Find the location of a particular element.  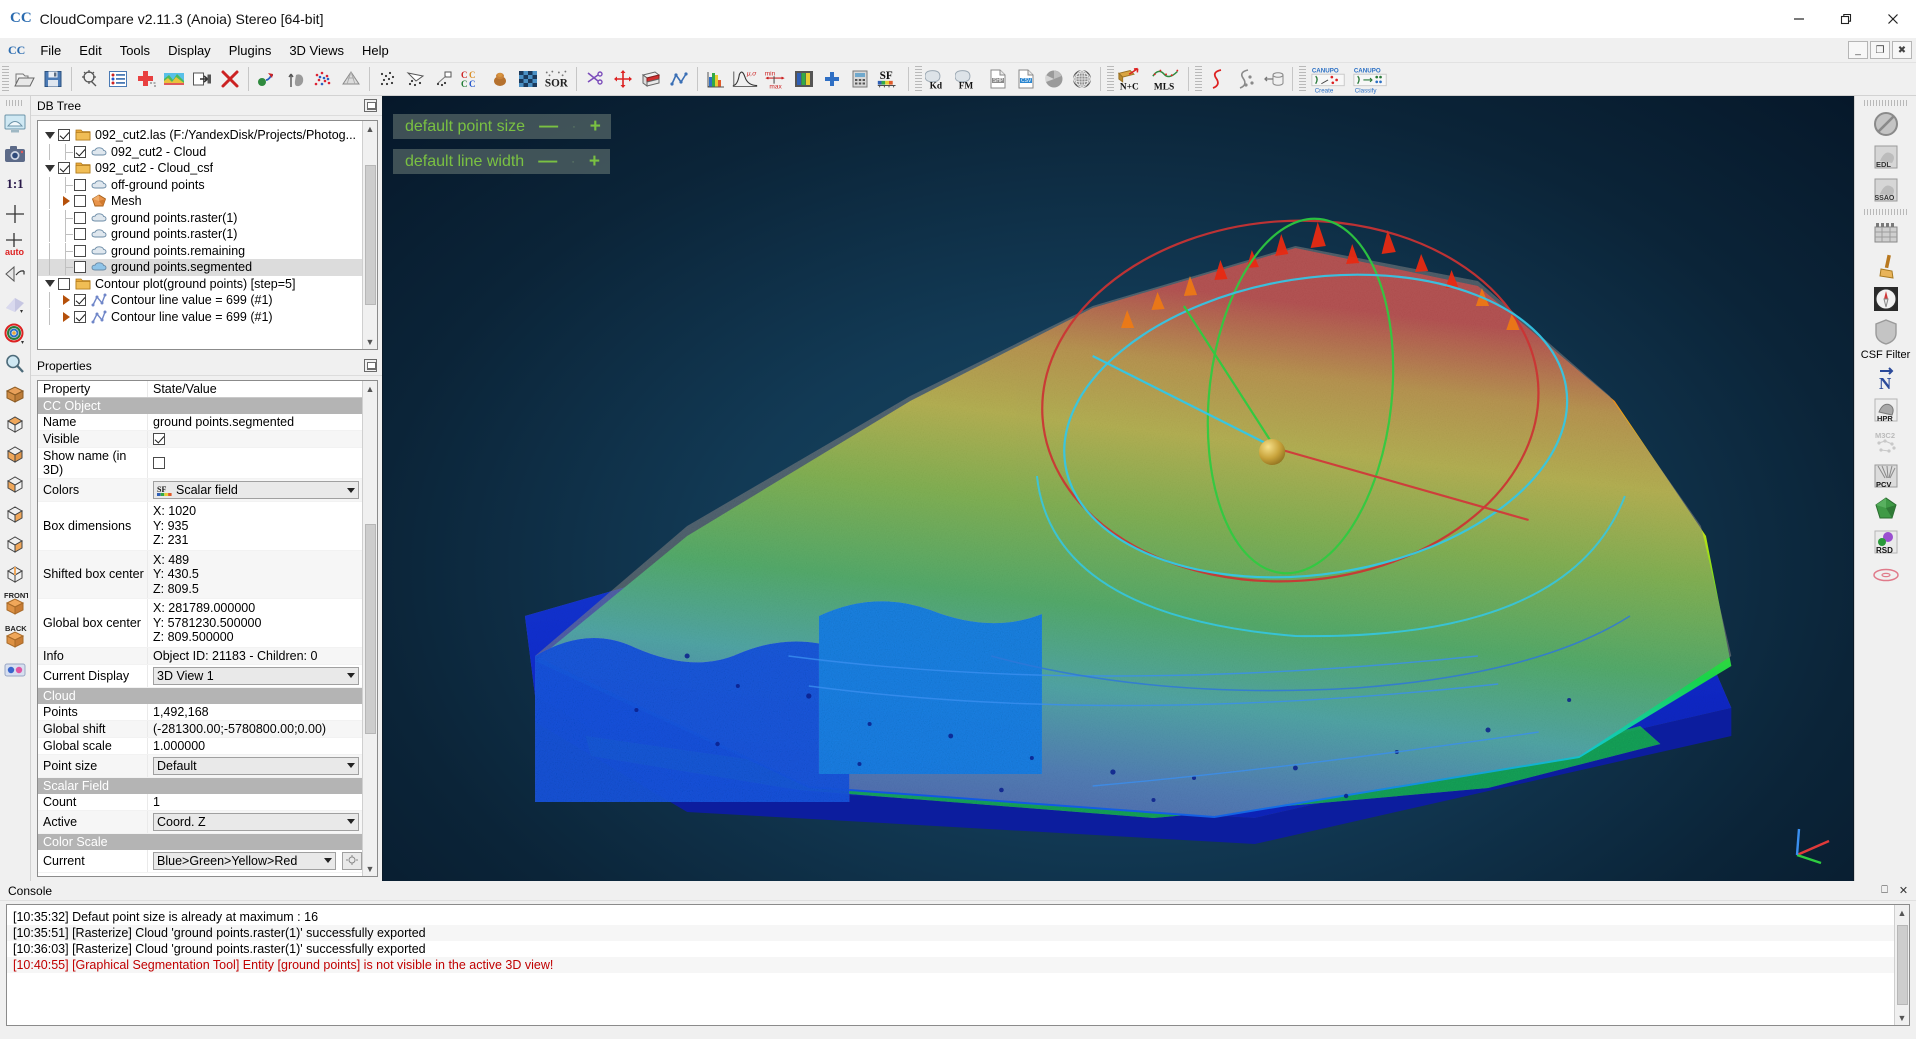

sor-filter-icon: SOR is located at coordinates (557, 79).